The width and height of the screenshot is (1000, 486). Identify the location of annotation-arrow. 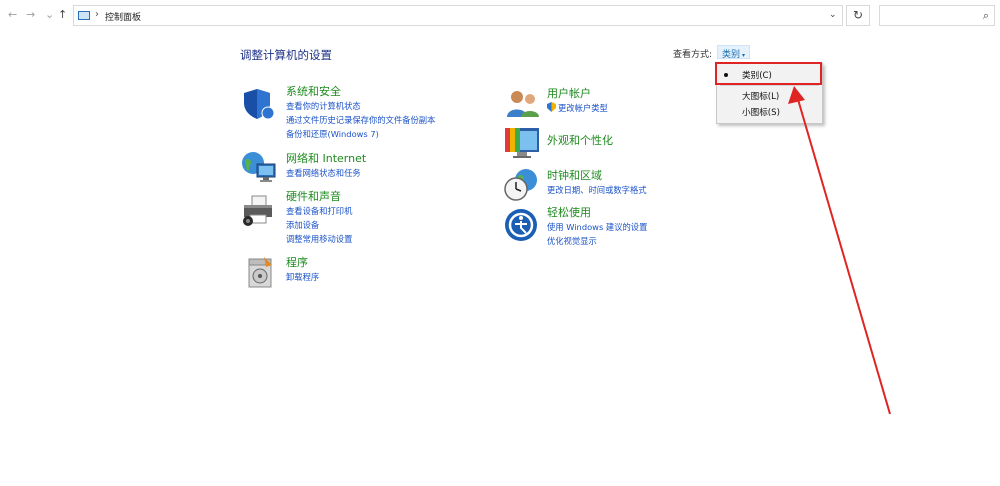
(839, 250).